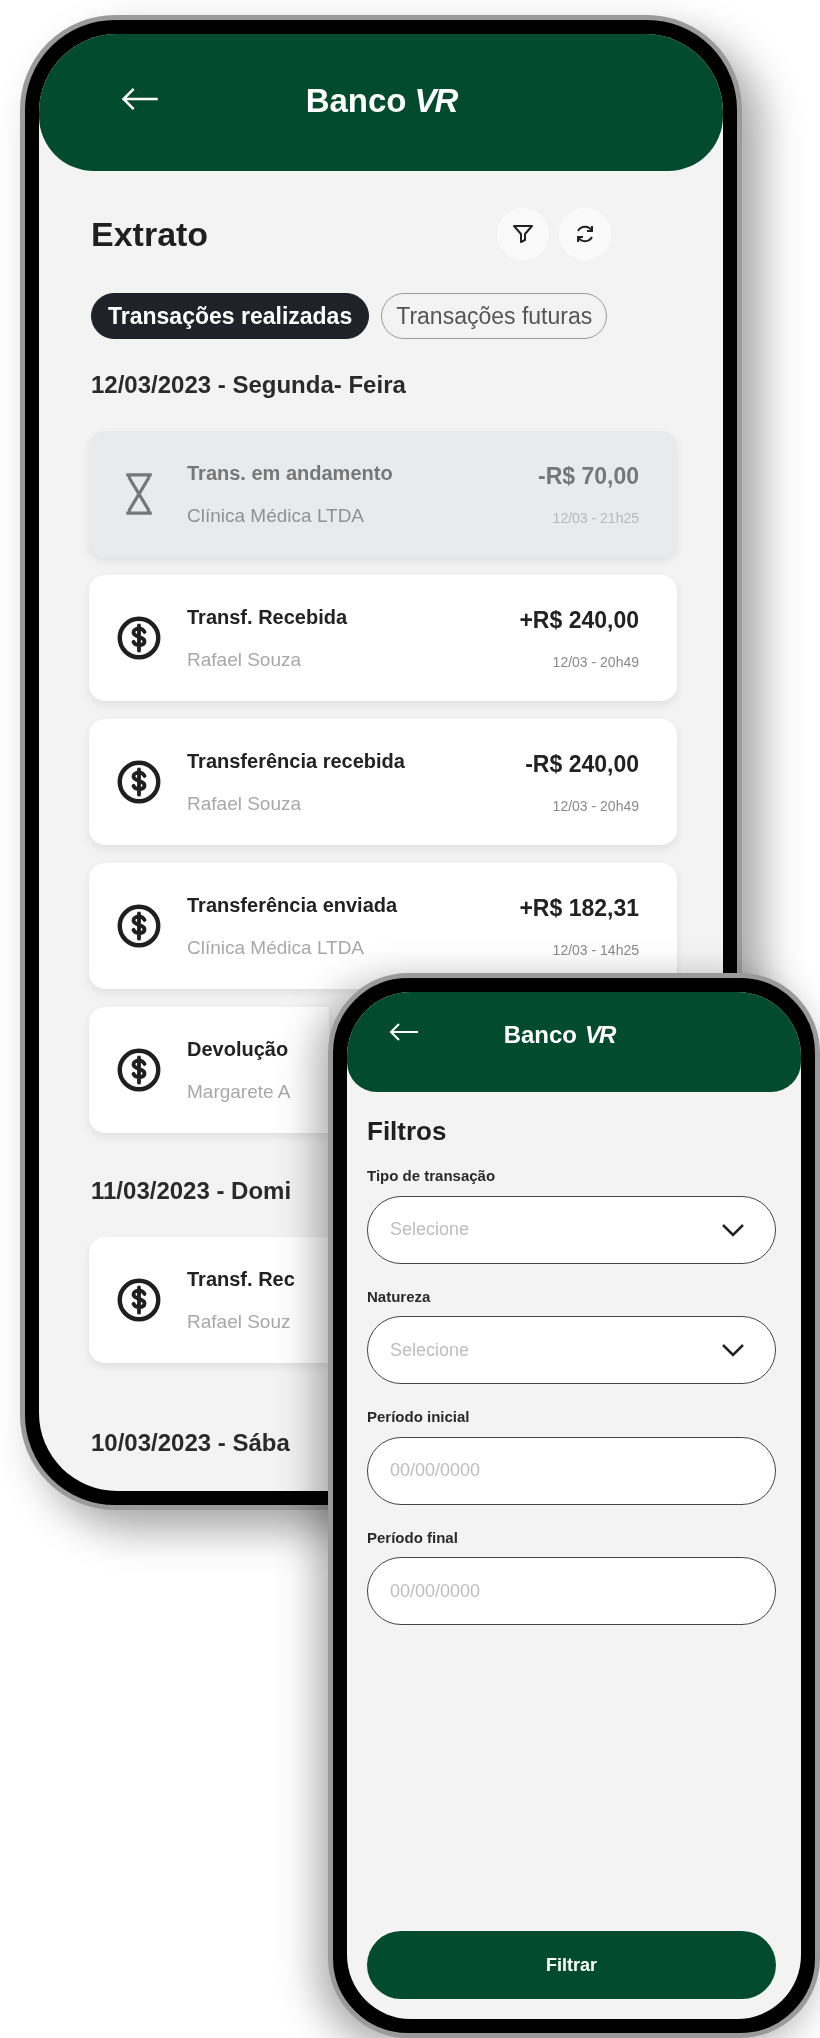  I want to click on field-label: Tipo de transação, so click(432, 1176).